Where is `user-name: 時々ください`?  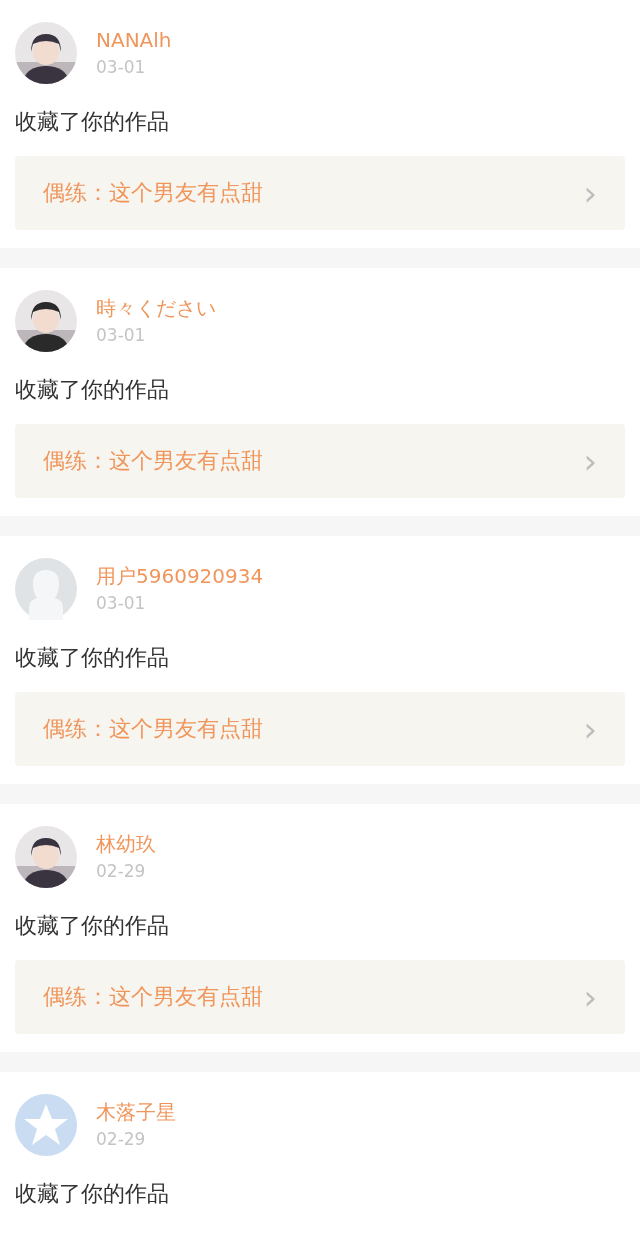 user-name: 時々ください is located at coordinates (156, 308).